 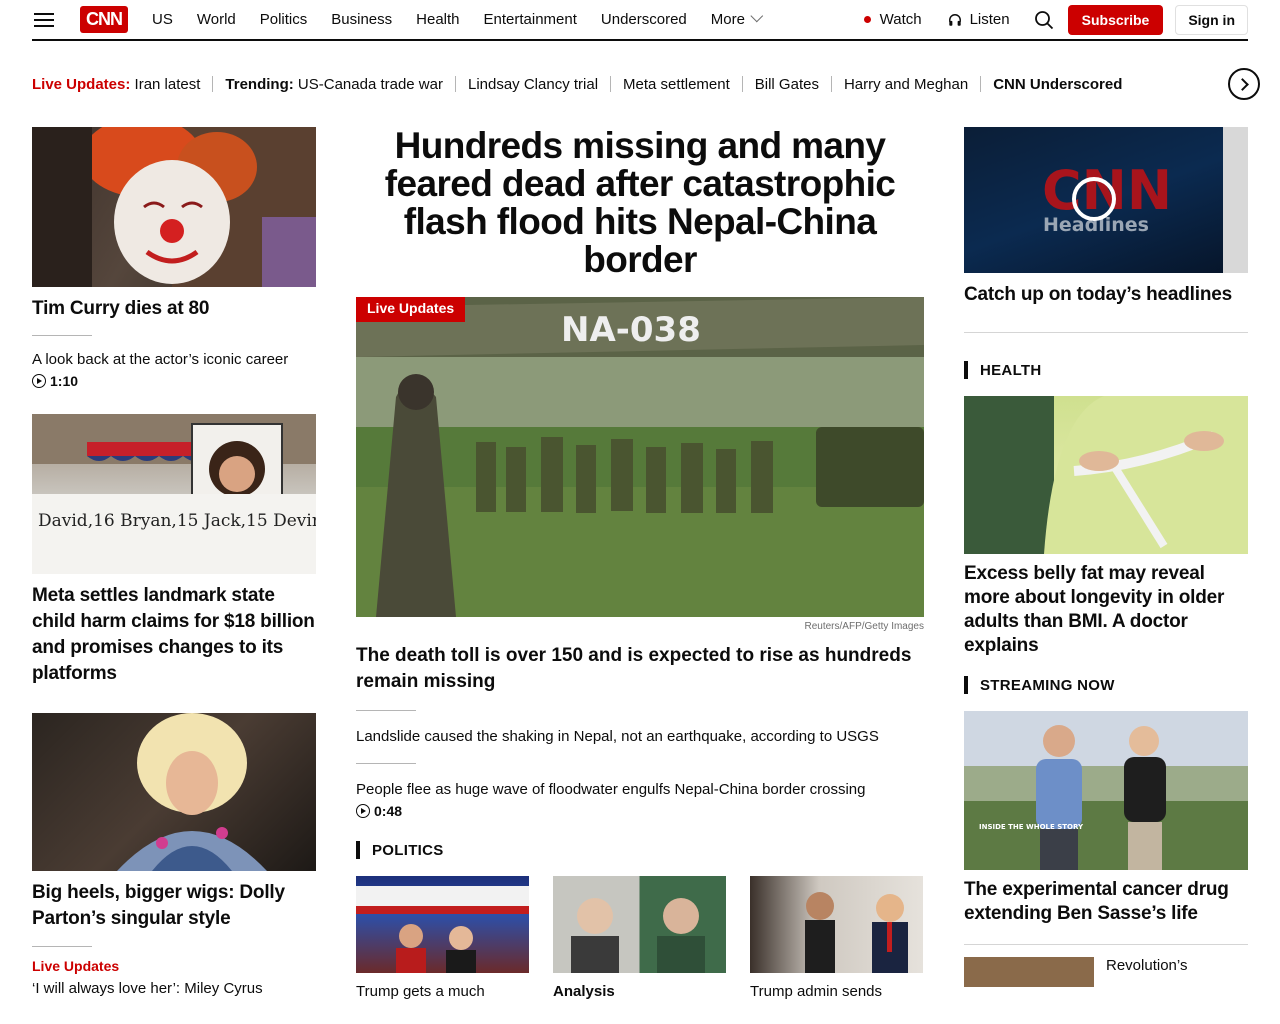 I want to click on video-duration: 0:48, so click(x=640, y=811).